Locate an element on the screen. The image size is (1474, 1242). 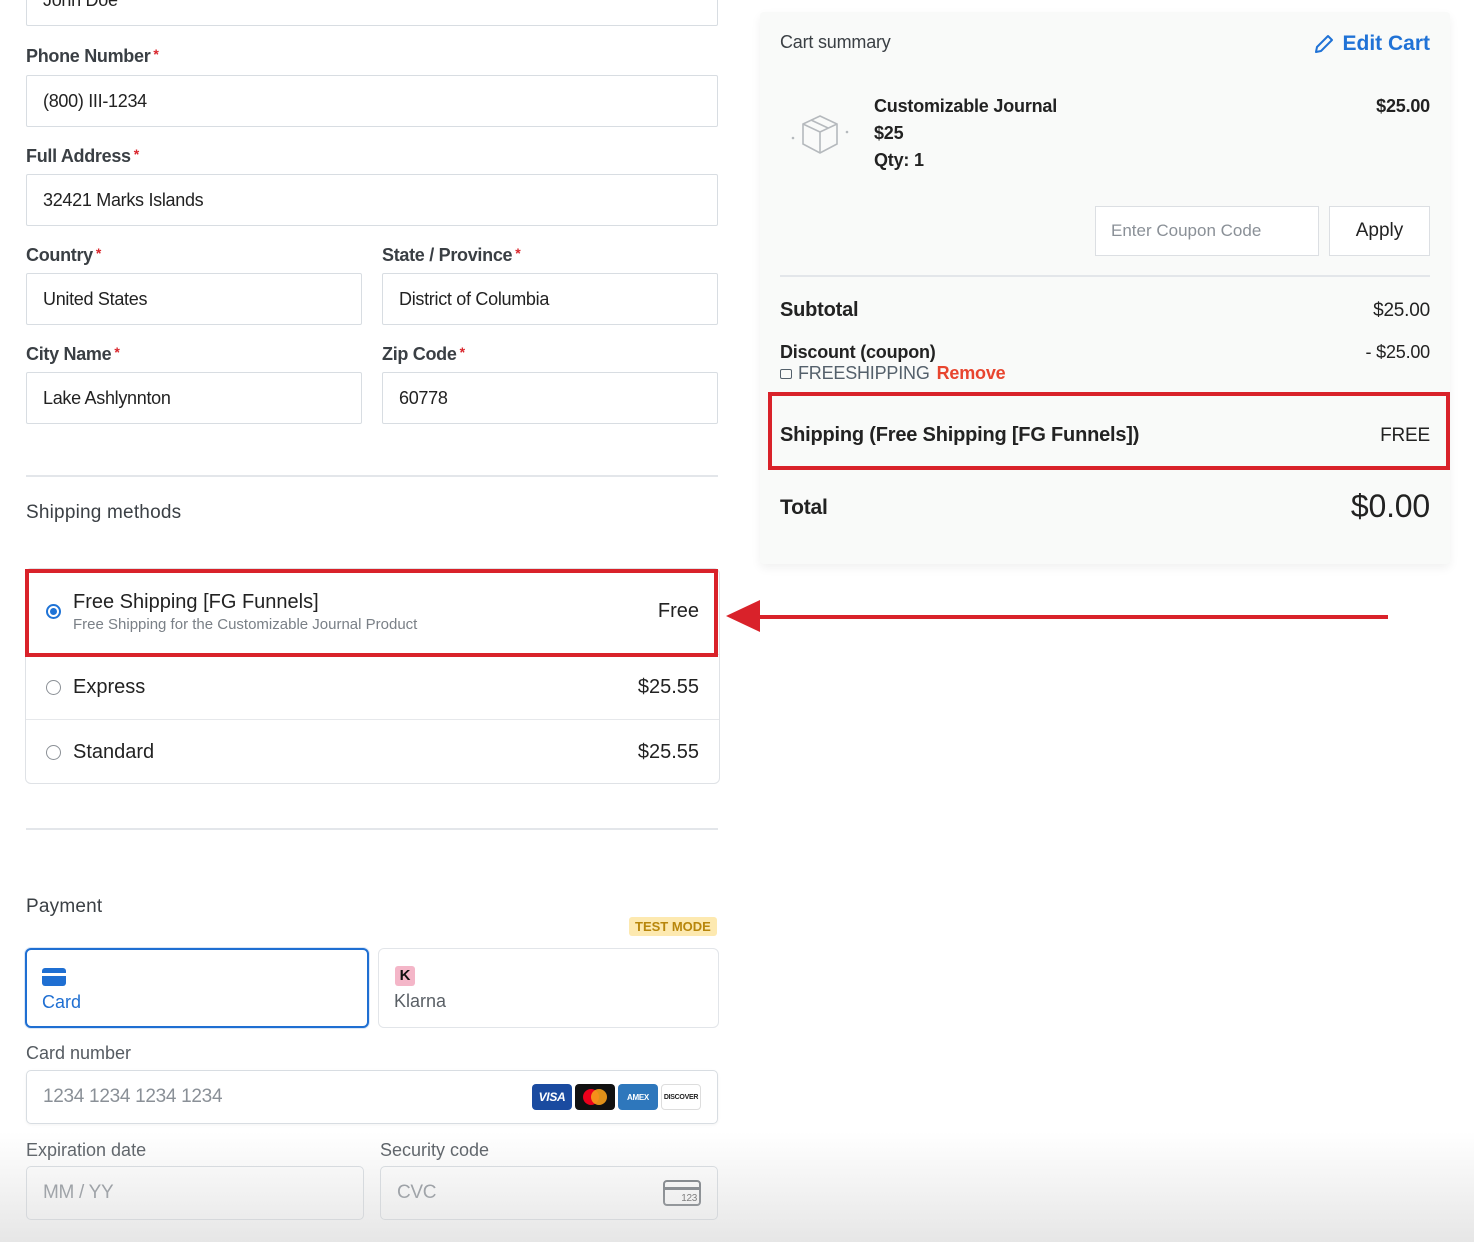
state-label: State / Province * is located at coordinates (451, 255).